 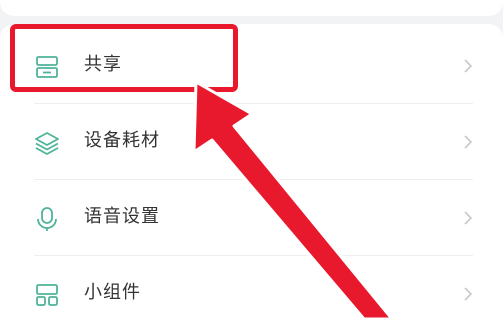 I want to click on layers-icon, so click(x=47, y=143).